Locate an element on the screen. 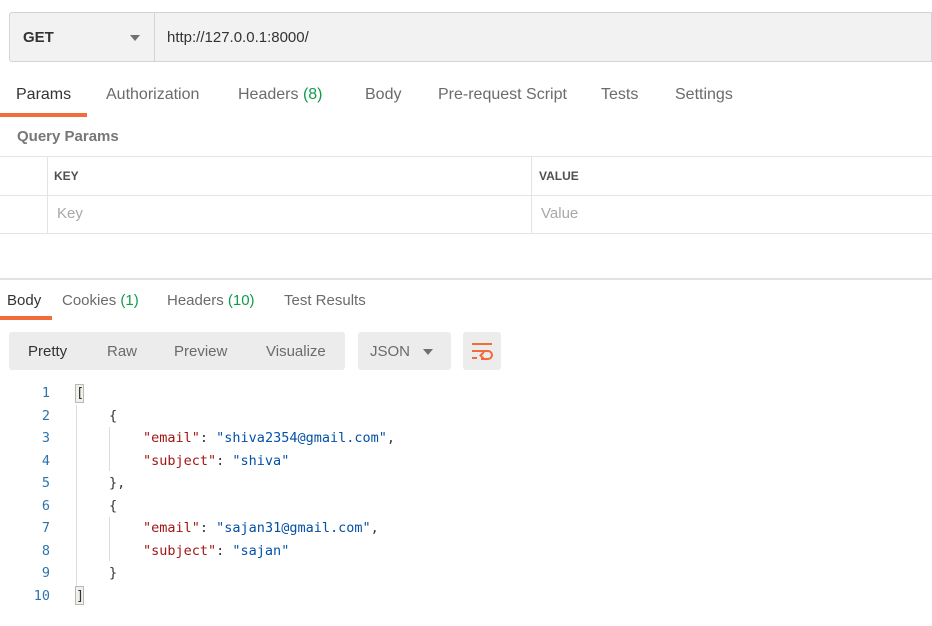  view-mode-group: Pretty Raw Preview Visualize is located at coordinates (177, 351).